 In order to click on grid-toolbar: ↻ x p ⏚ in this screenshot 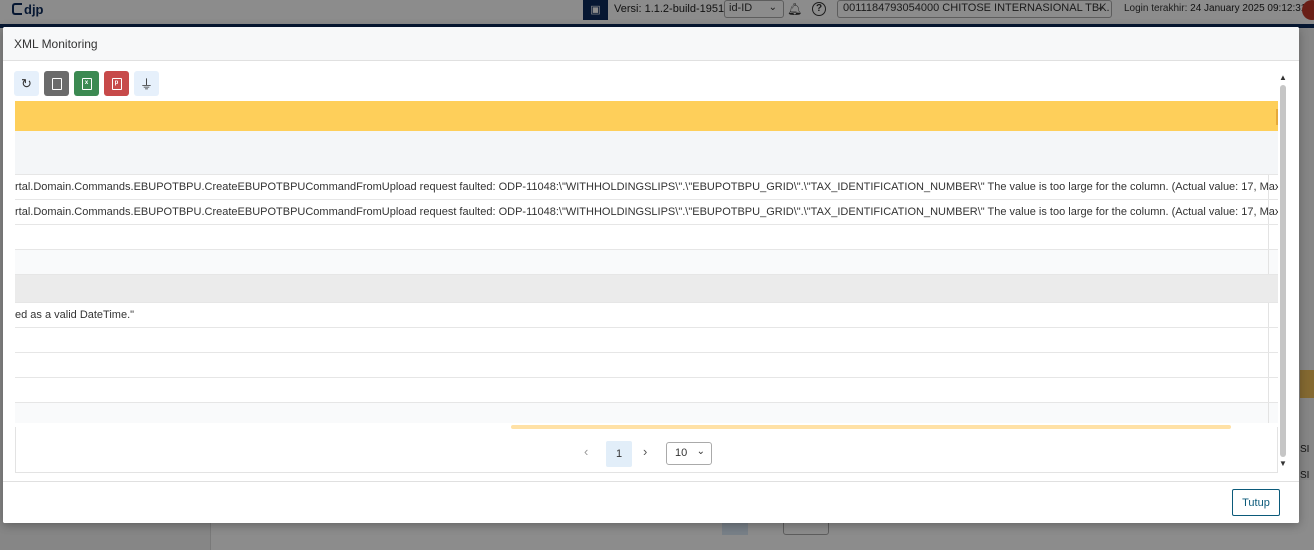, I will do `click(86, 84)`.